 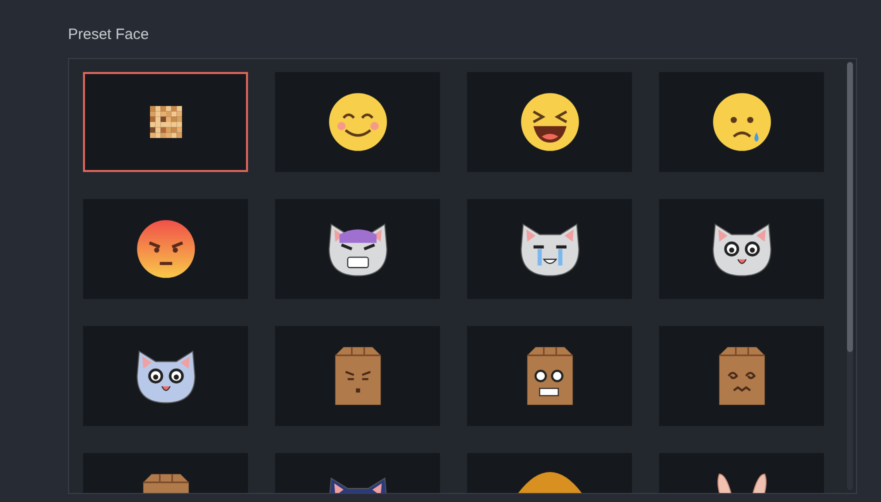 I want to click on pixelated-mosaic-icon, so click(x=166, y=122).